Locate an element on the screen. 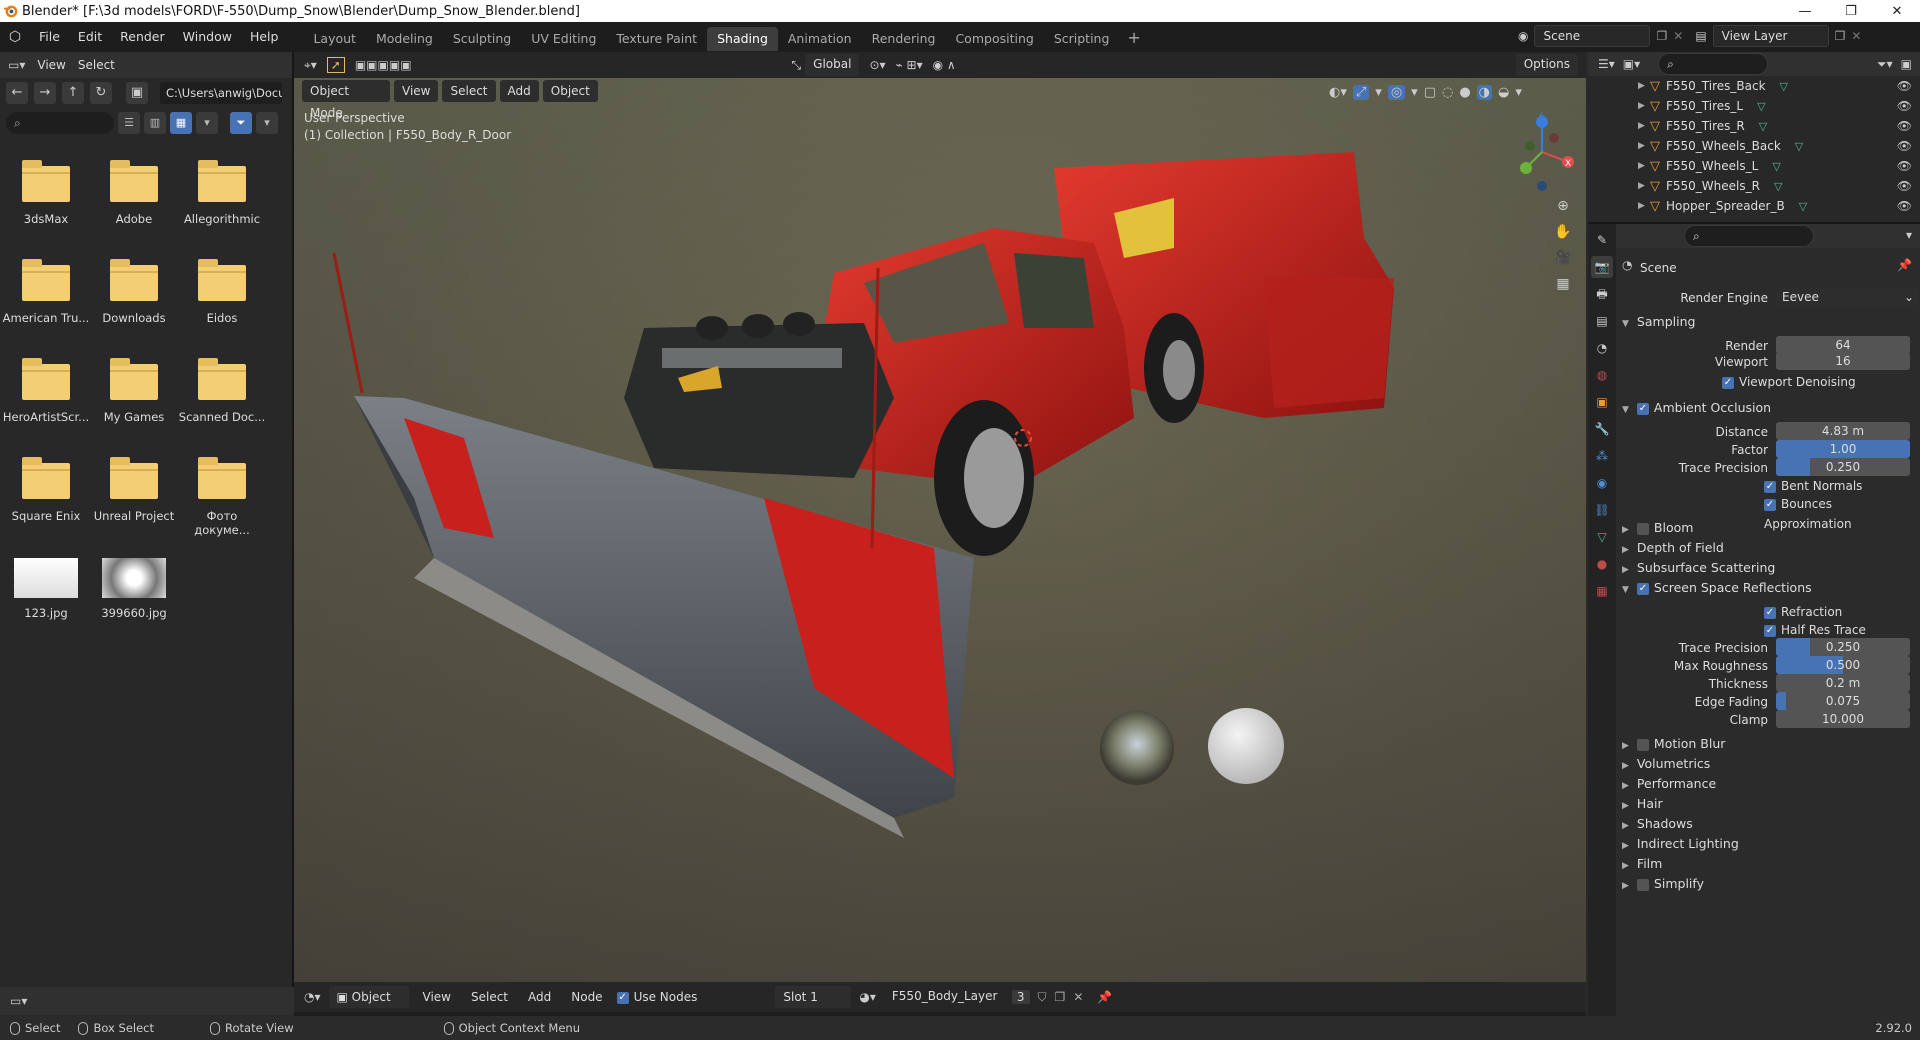  view-layer-field: View Layer is located at coordinates (1770, 36).